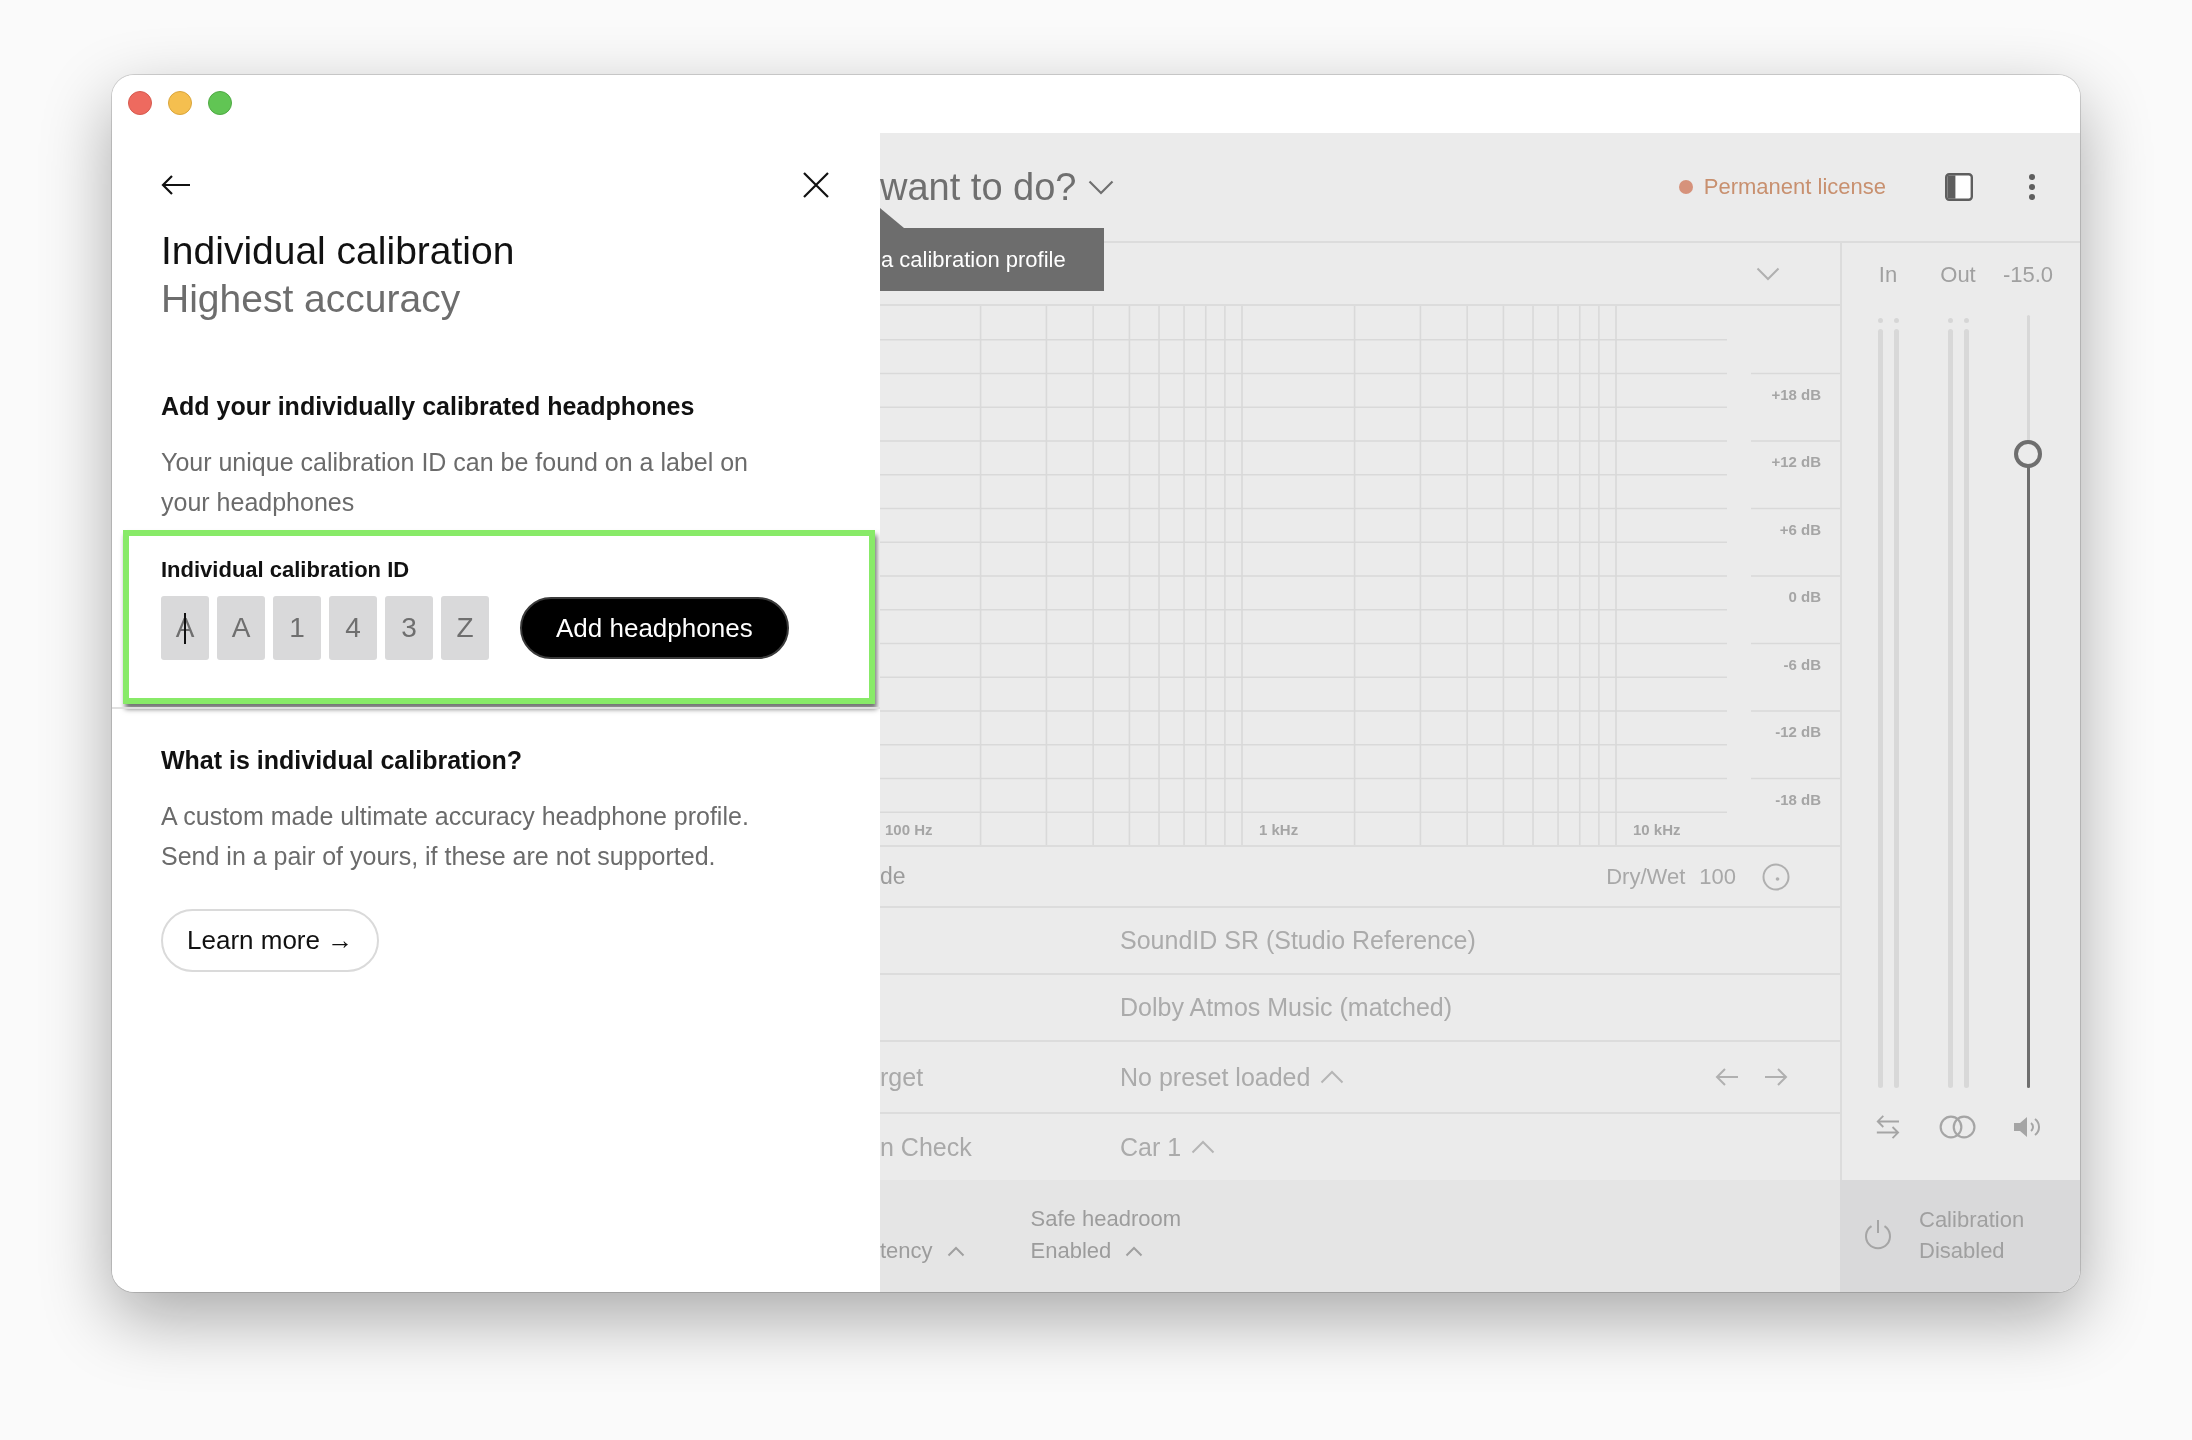 This screenshot has width=2192, height=1440. What do you see at coordinates (926, 1146) in the screenshot?
I see `row-label: n Check` at bounding box center [926, 1146].